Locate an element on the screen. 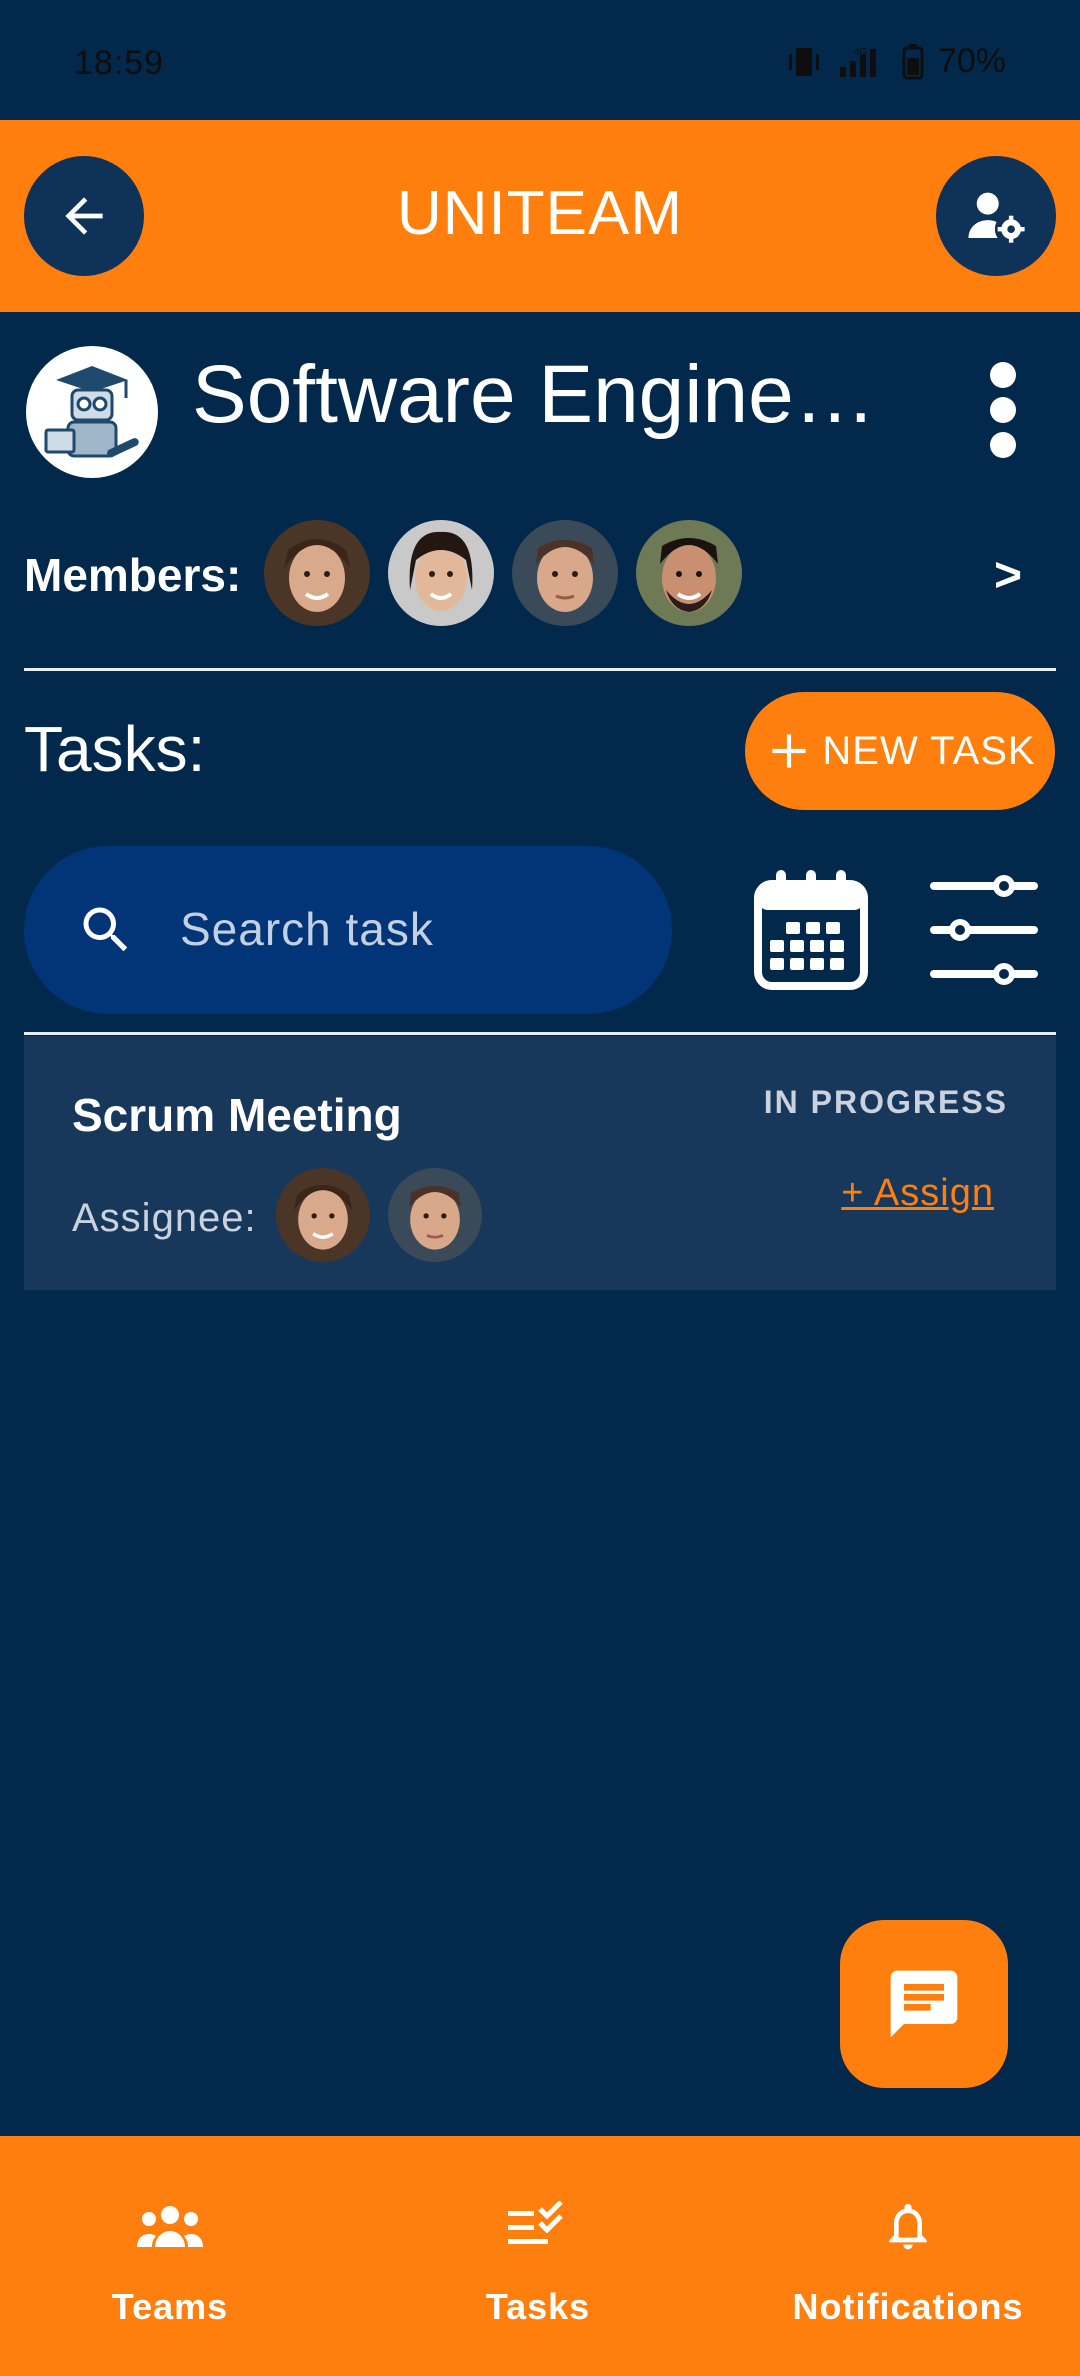 This screenshot has width=1080, height=2376. svg-text: 4G is located at coordinates (861, 52).